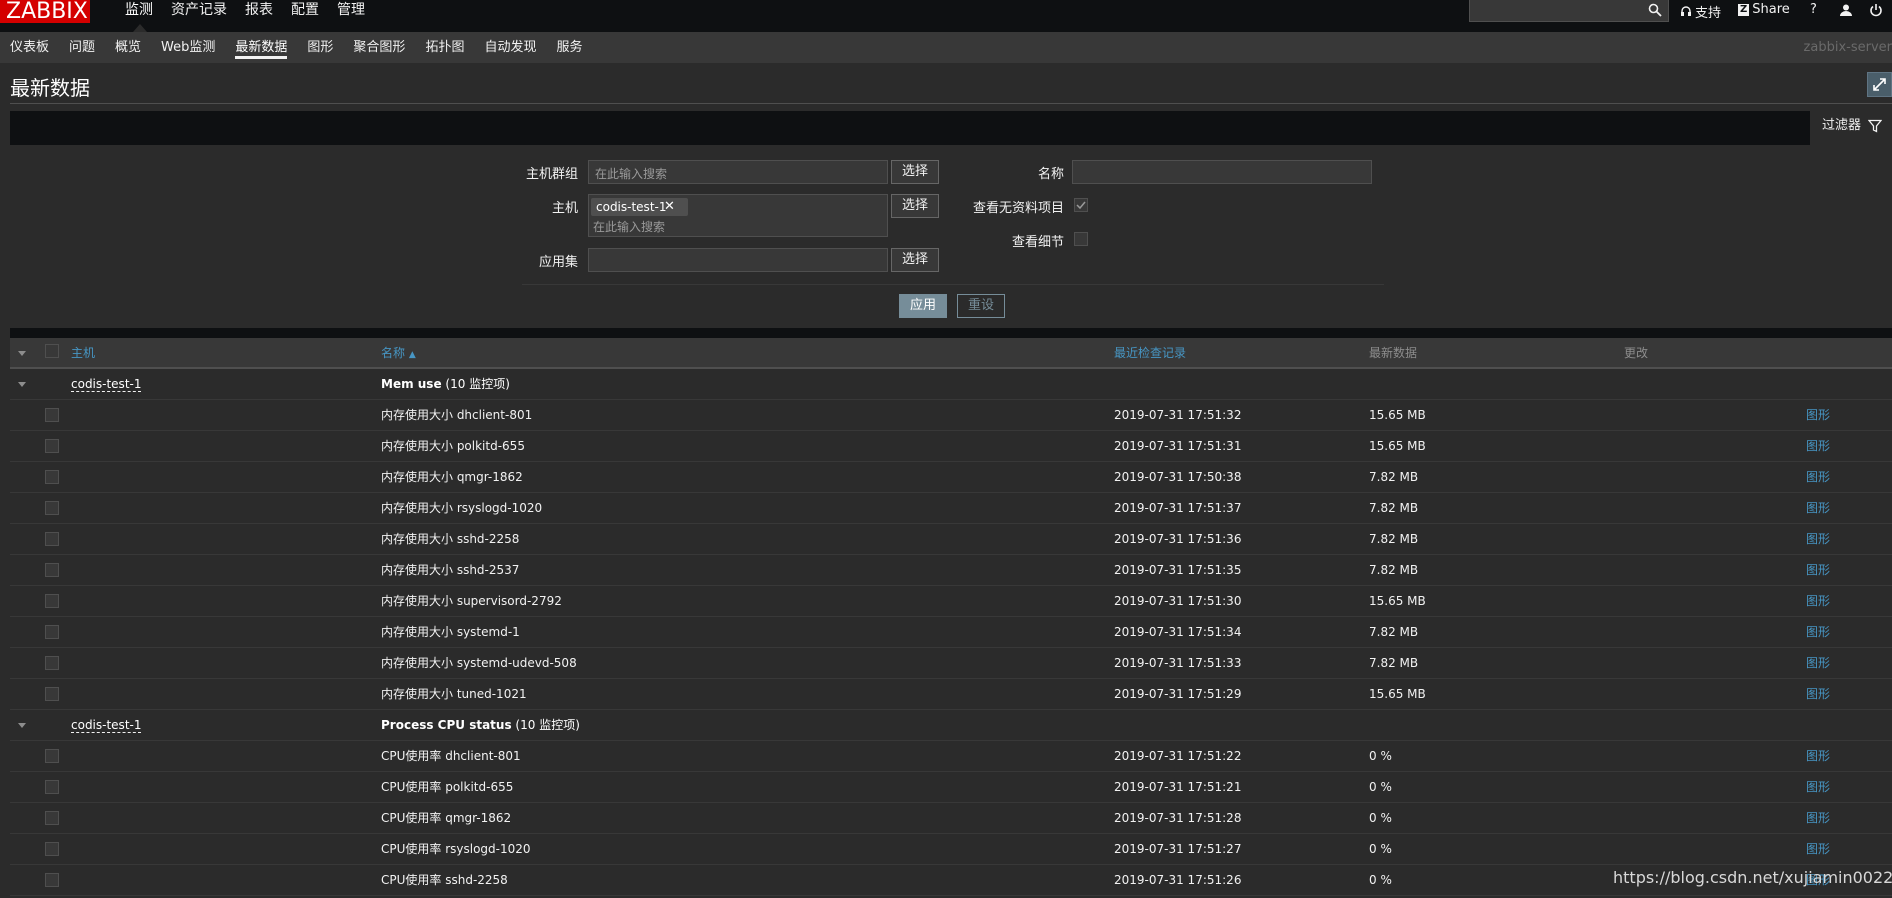  Describe the element at coordinates (1037, 242) in the screenshot. I see `show-details-label: 查看细节` at that location.